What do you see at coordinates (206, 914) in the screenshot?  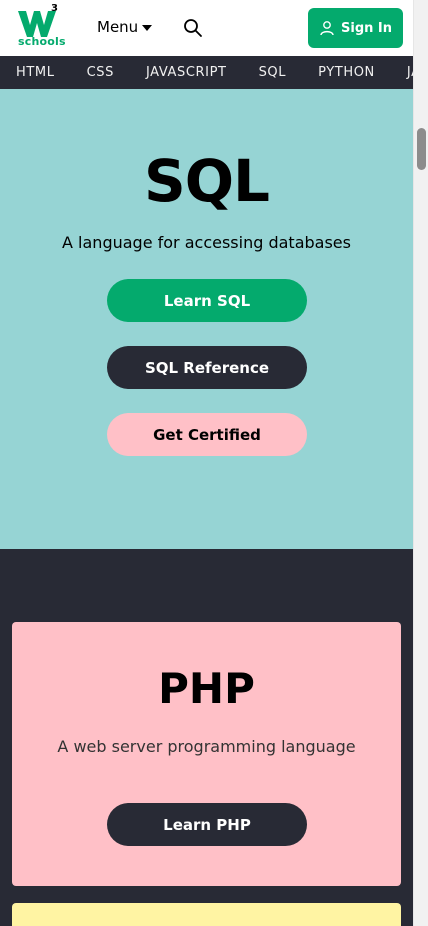 I see `next-card-yellow` at bounding box center [206, 914].